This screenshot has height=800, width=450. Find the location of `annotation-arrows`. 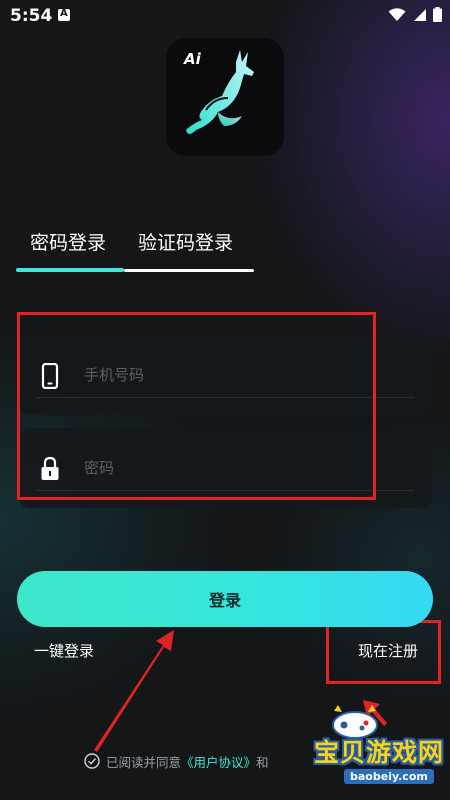

annotation-arrows is located at coordinates (240, 691).